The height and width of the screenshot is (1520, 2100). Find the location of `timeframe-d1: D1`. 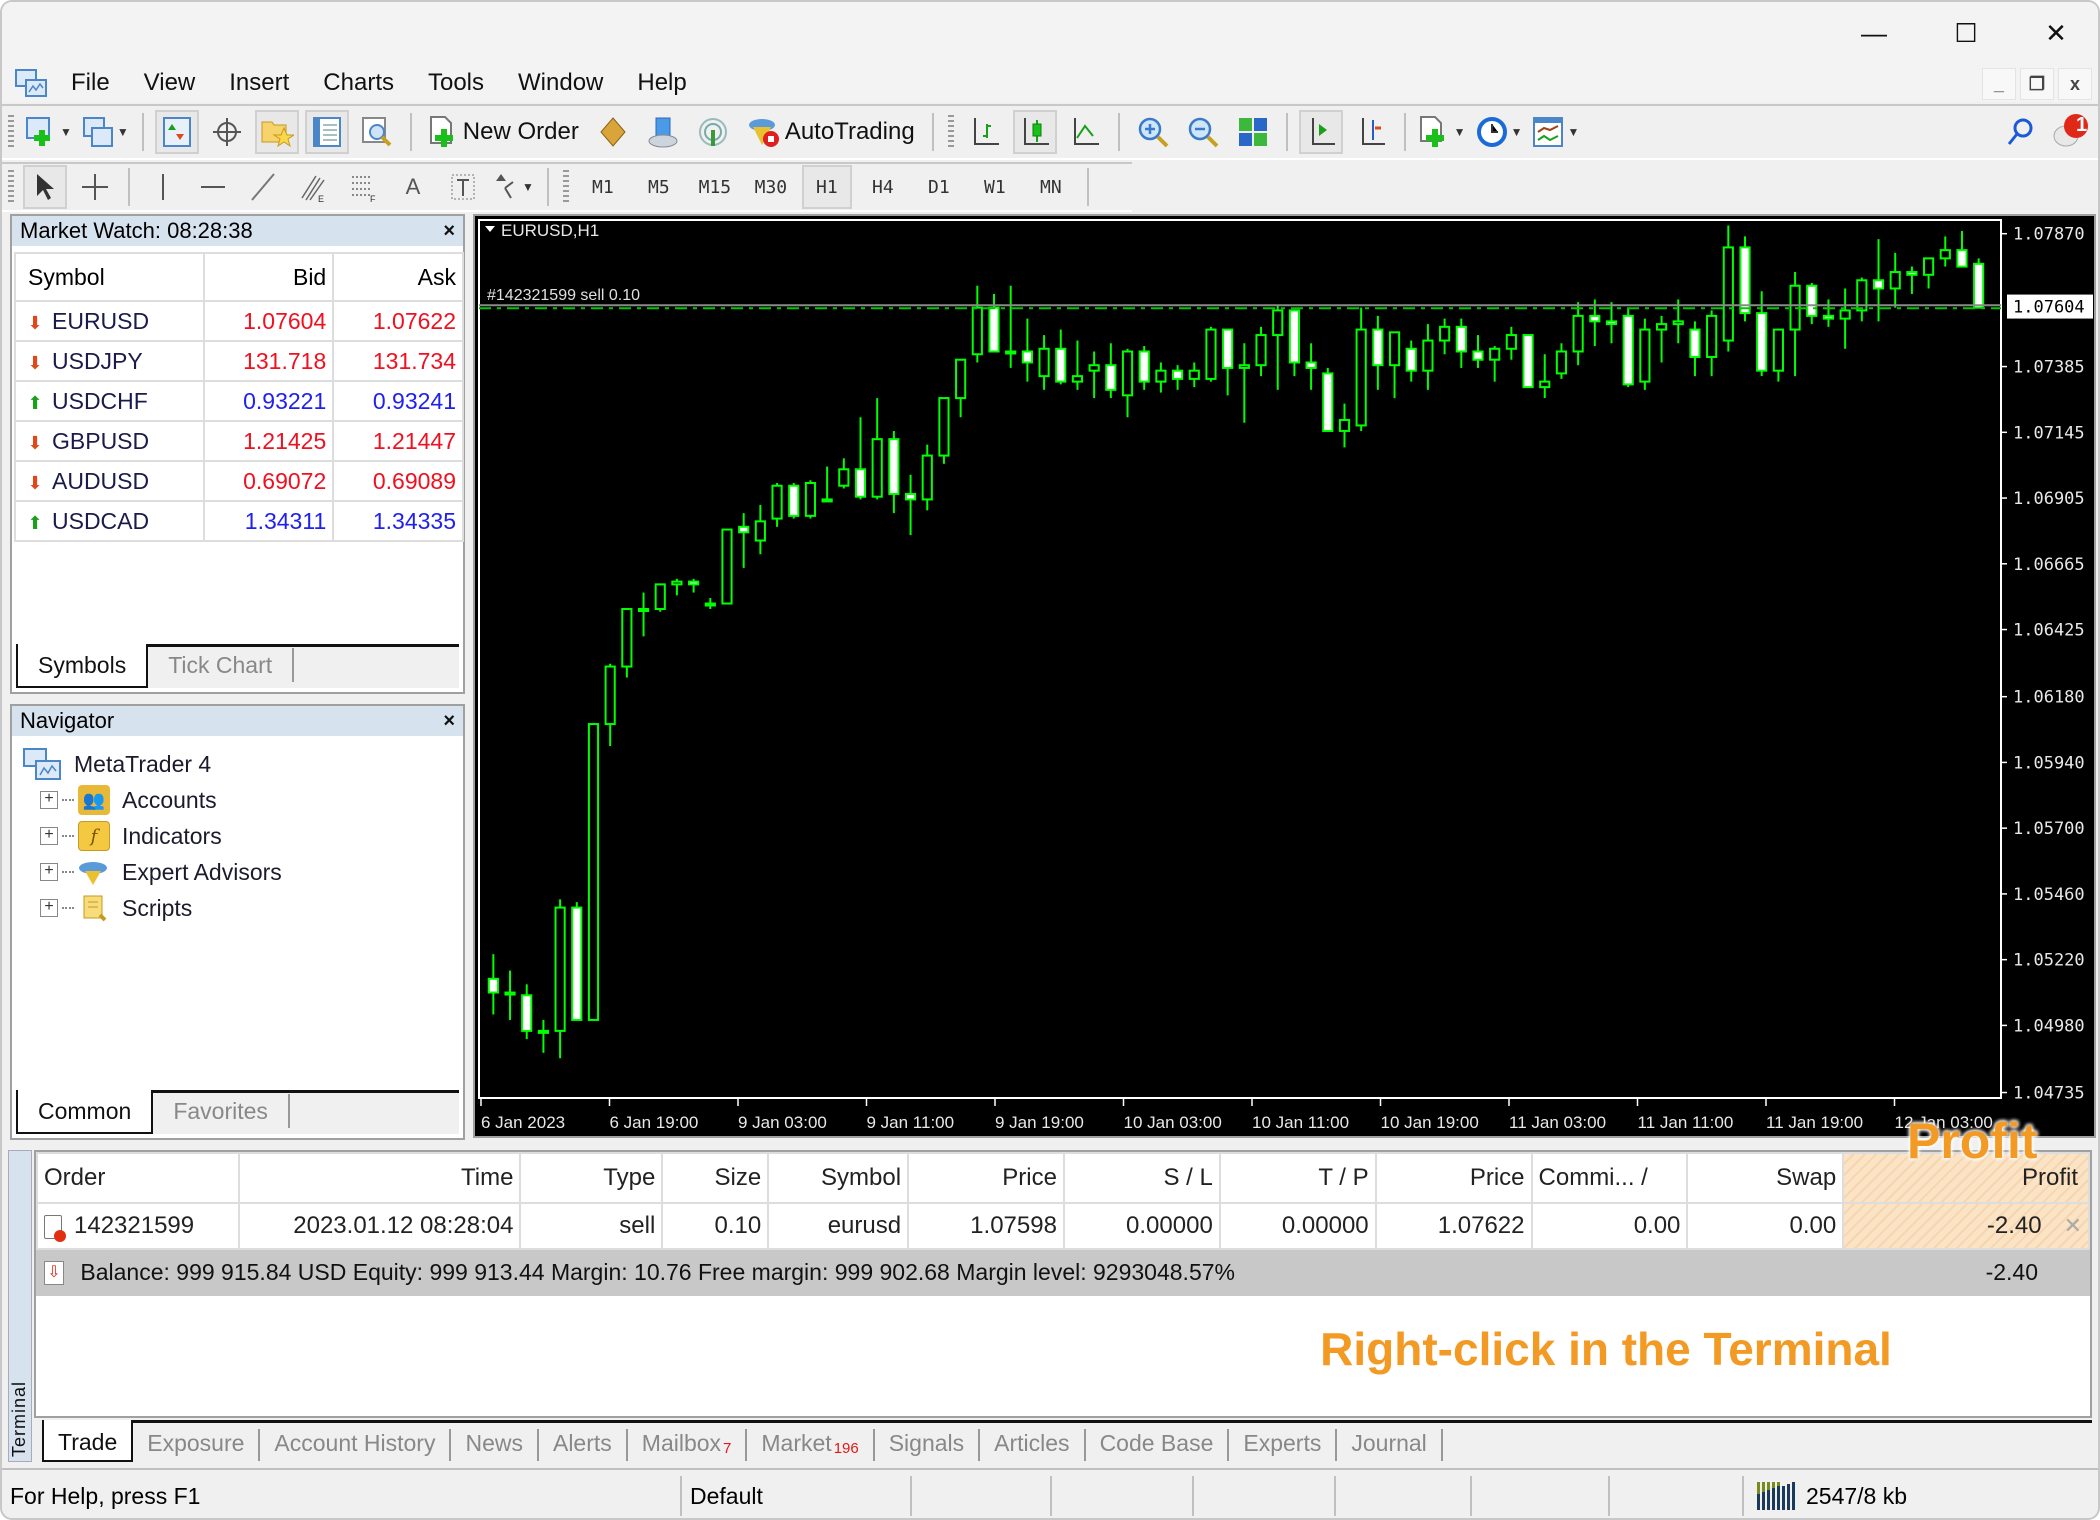

timeframe-d1: D1 is located at coordinates (939, 187).